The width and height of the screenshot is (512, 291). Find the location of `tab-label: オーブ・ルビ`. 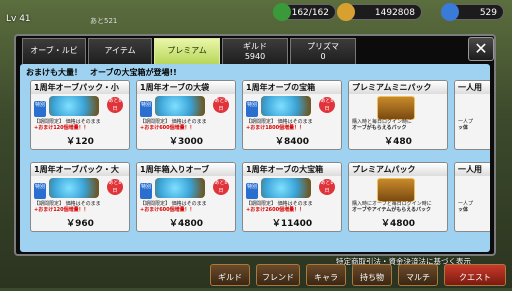

tab-label: オーブ・ルビ is located at coordinates (54, 50).